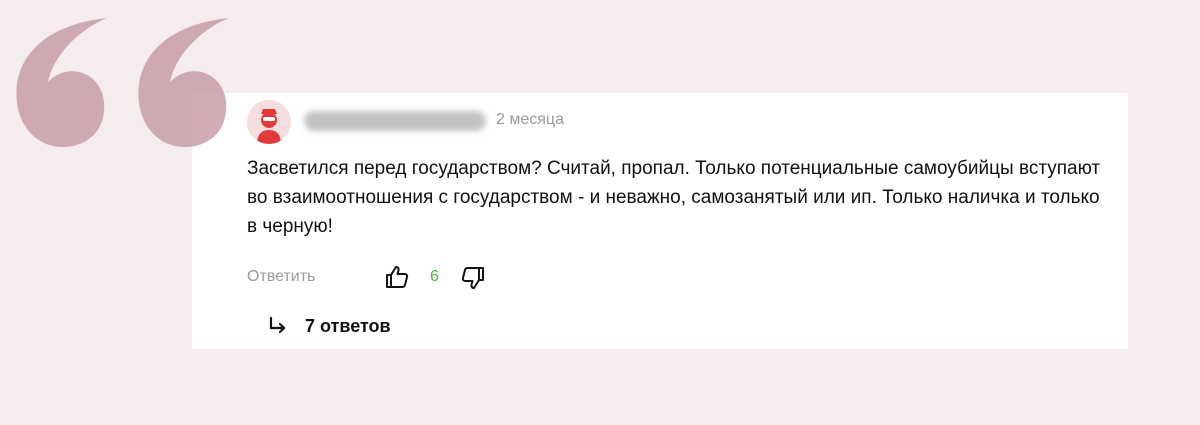 The height and width of the screenshot is (425, 1200). I want to click on like-count: 6, so click(434, 276).